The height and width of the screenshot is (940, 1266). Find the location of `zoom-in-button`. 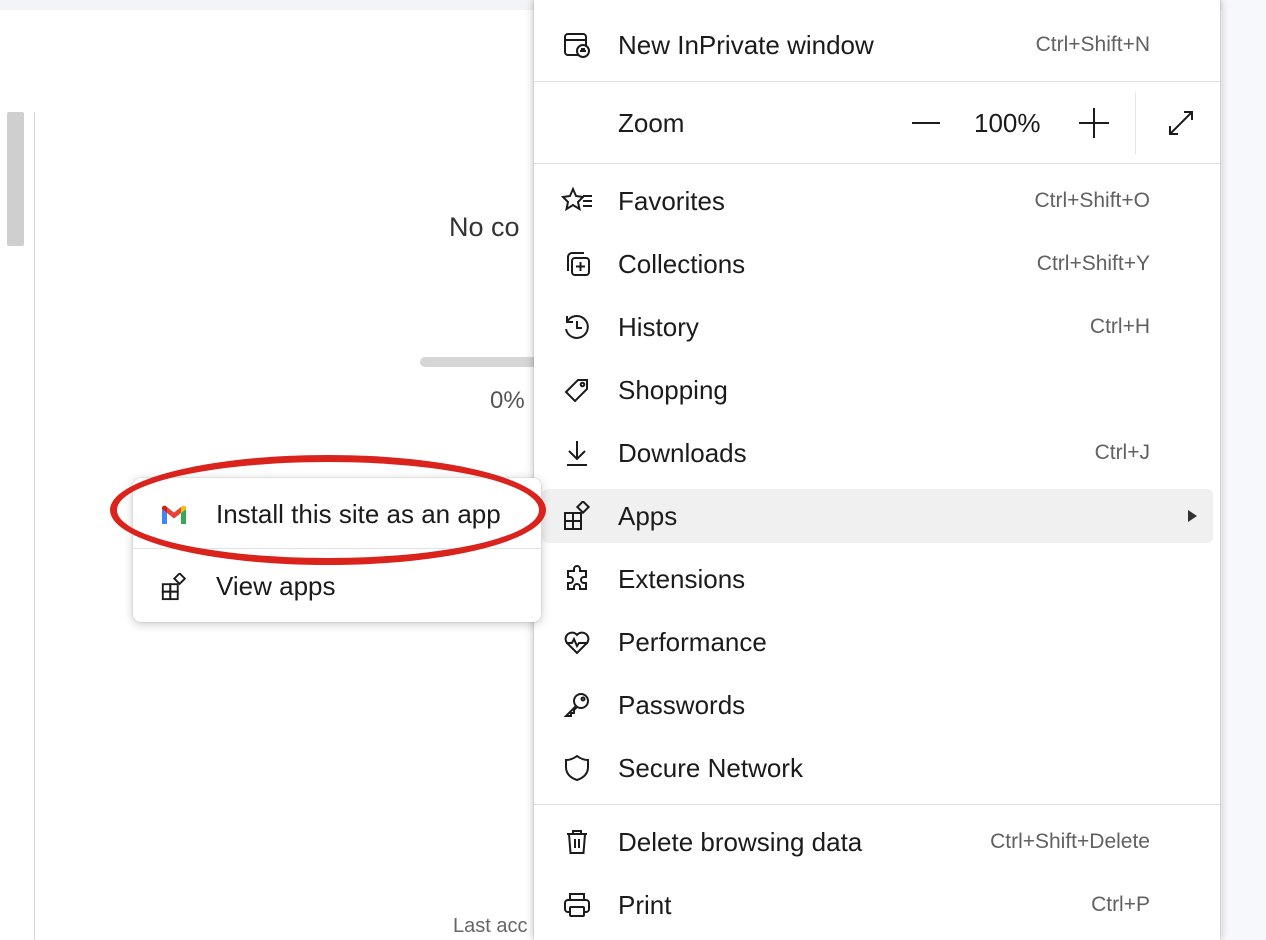

zoom-in-button is located at coordinates (1094, 123).